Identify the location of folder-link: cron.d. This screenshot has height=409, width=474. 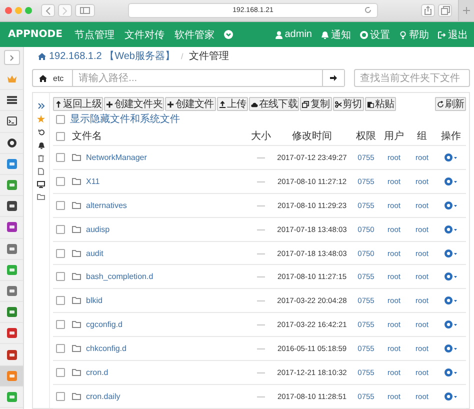
(97, 372).